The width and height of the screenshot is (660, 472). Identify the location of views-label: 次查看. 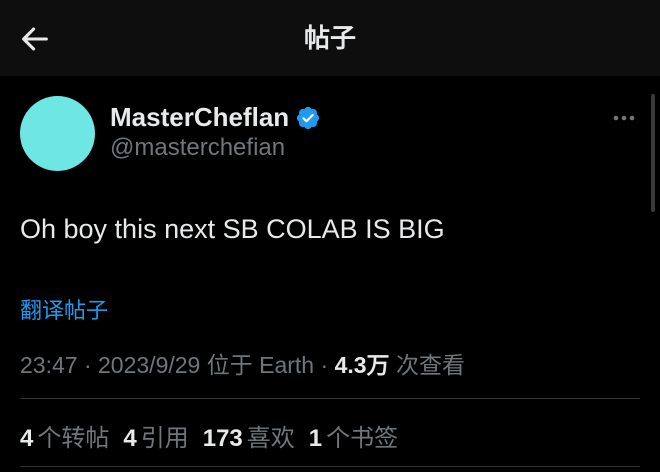
(430, 365).